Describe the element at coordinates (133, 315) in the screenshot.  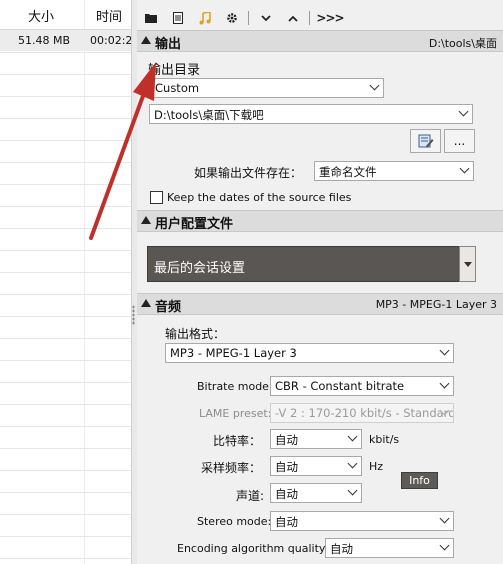
I see `splitter-grip-icon` at that location.